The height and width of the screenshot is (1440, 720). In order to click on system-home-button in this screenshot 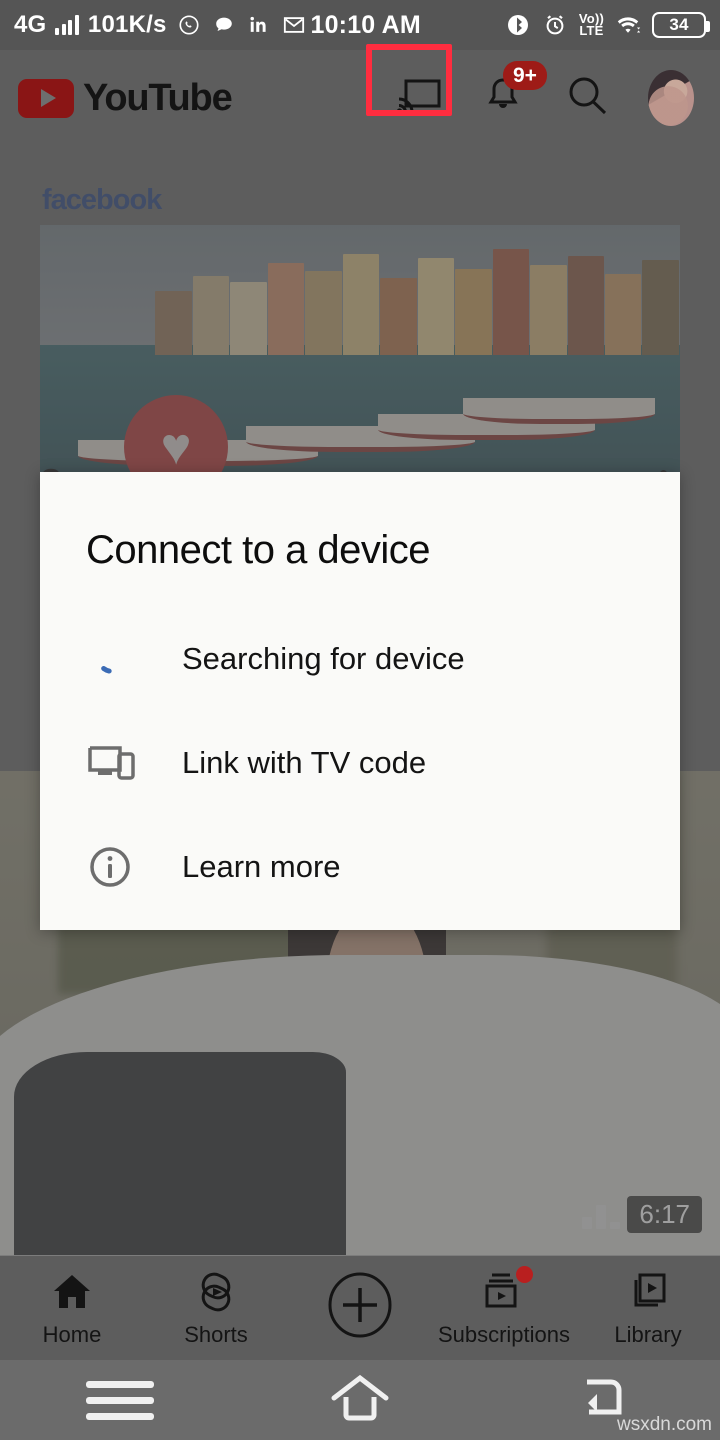, I will do `click(360, 1400)`.